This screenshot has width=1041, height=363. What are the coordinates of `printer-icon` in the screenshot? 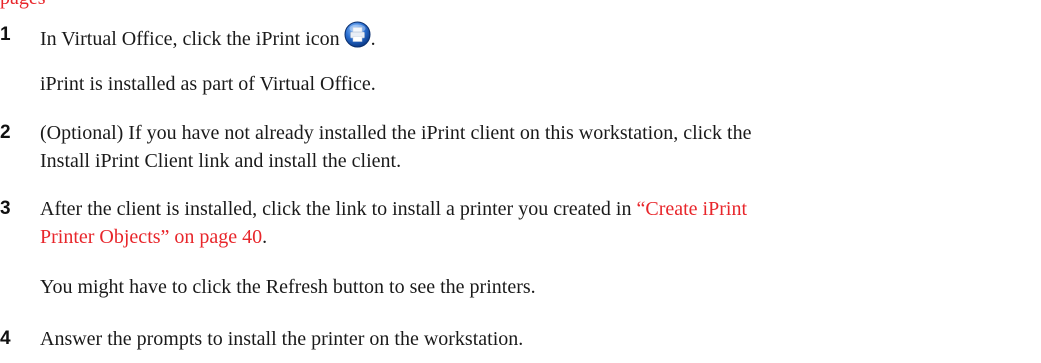 It's located at (357, 34).